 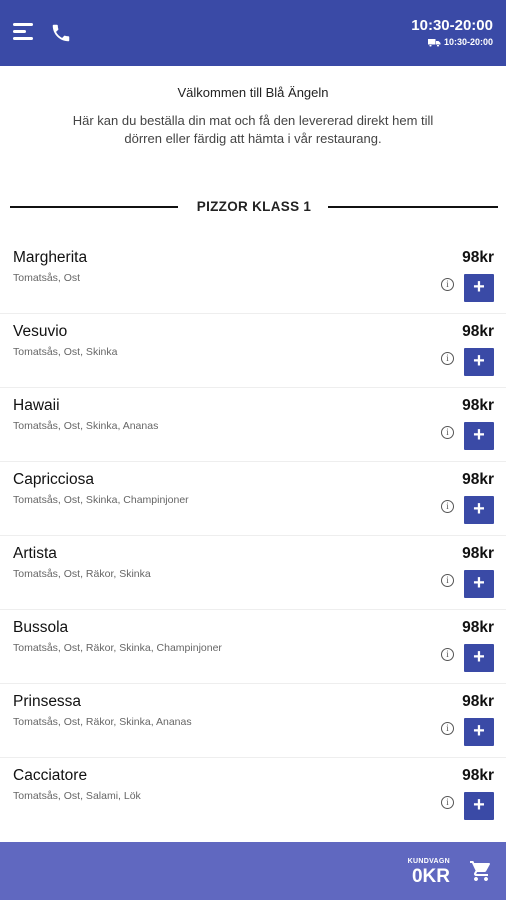 What do you see at coordinates (35, 553) in the screenshot?
I see `item-name: Artista` at bounding box center [35, 553].